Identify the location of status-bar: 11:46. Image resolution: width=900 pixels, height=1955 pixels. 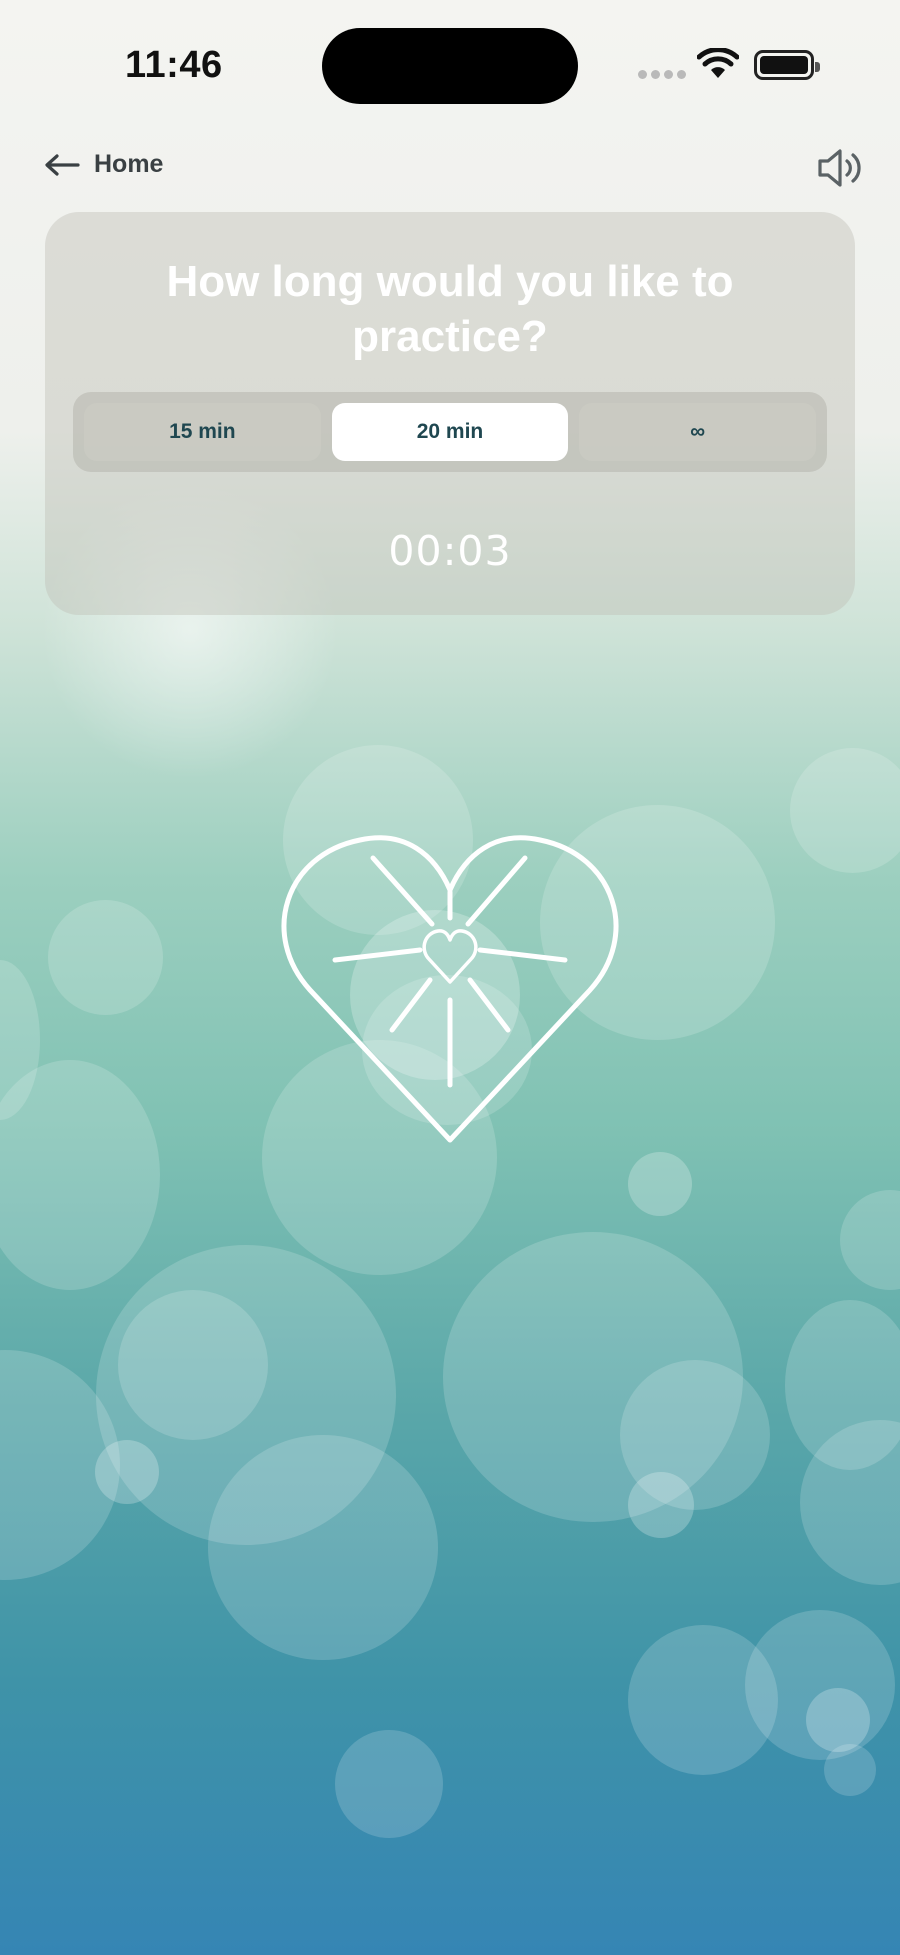
(450, 60).